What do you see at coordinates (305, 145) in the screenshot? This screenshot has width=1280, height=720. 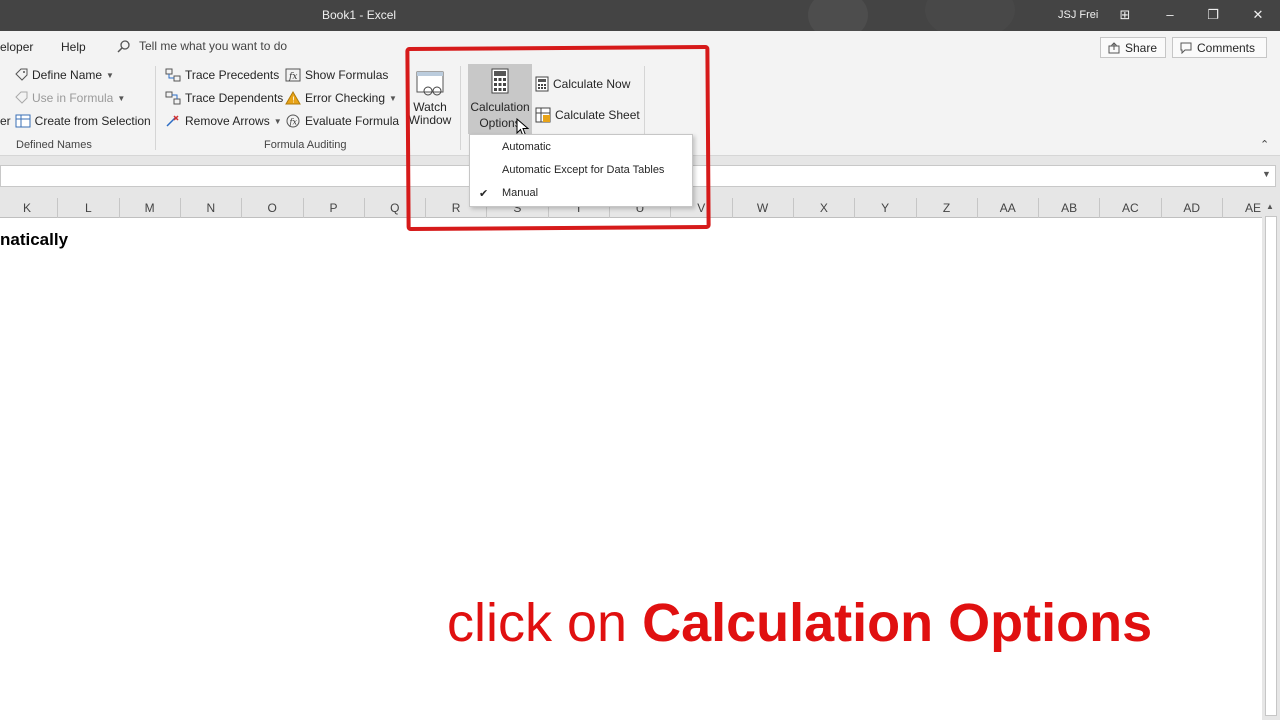 I see `formula-auditing-group-label: Formula Auditing` at bounding box center [305, 145].